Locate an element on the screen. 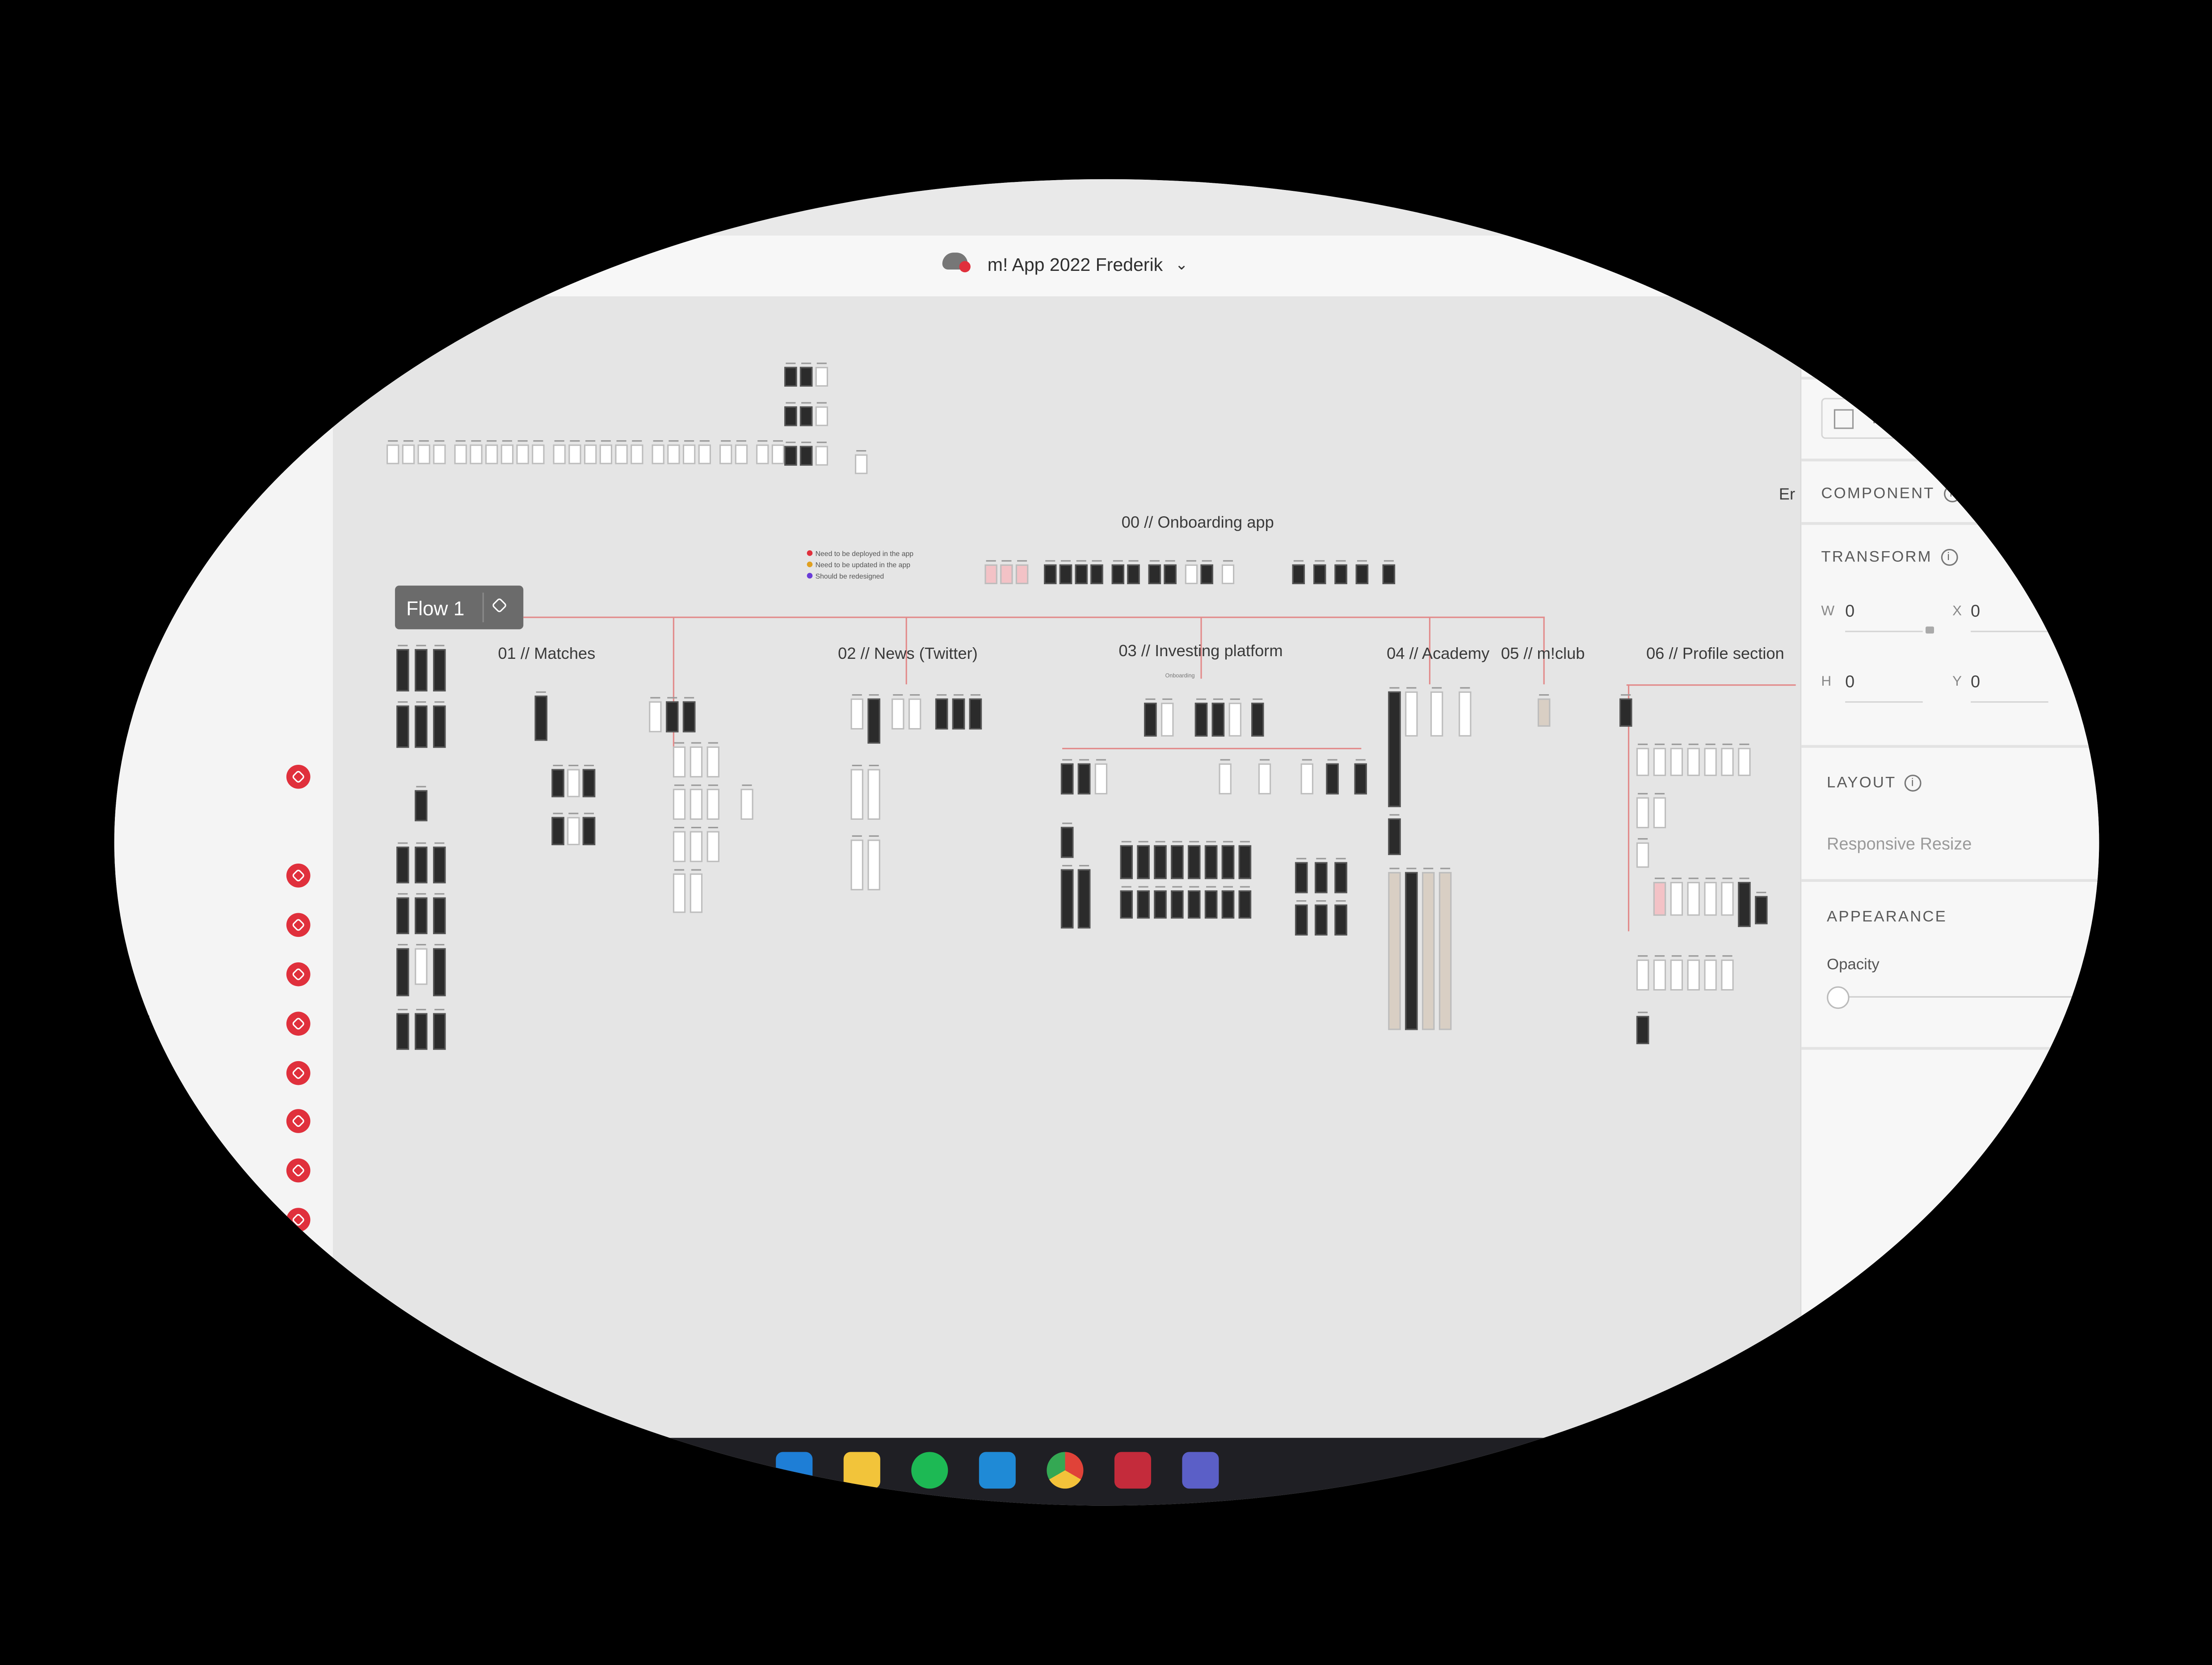 The image size is (2212, 1665). search-icon is located at coordinates (730, 1474).